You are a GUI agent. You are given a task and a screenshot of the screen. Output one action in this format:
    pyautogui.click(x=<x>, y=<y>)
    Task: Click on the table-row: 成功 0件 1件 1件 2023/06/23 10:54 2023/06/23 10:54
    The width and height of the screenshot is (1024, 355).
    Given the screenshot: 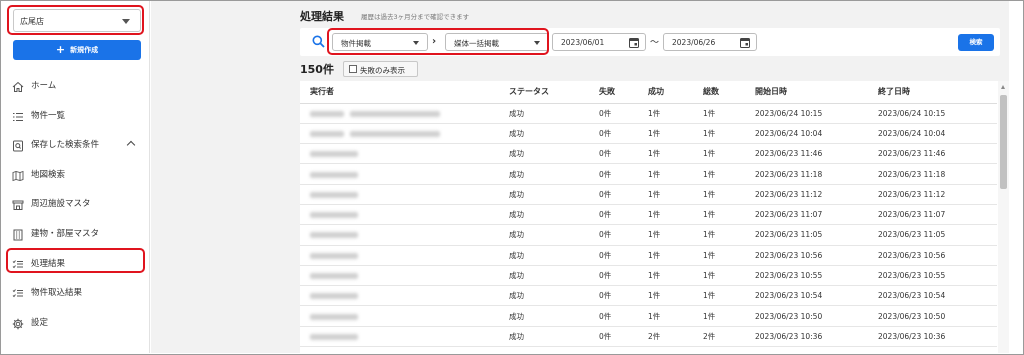 What is the action you would take?
    pyautogui.click(x=648, y=296)
    